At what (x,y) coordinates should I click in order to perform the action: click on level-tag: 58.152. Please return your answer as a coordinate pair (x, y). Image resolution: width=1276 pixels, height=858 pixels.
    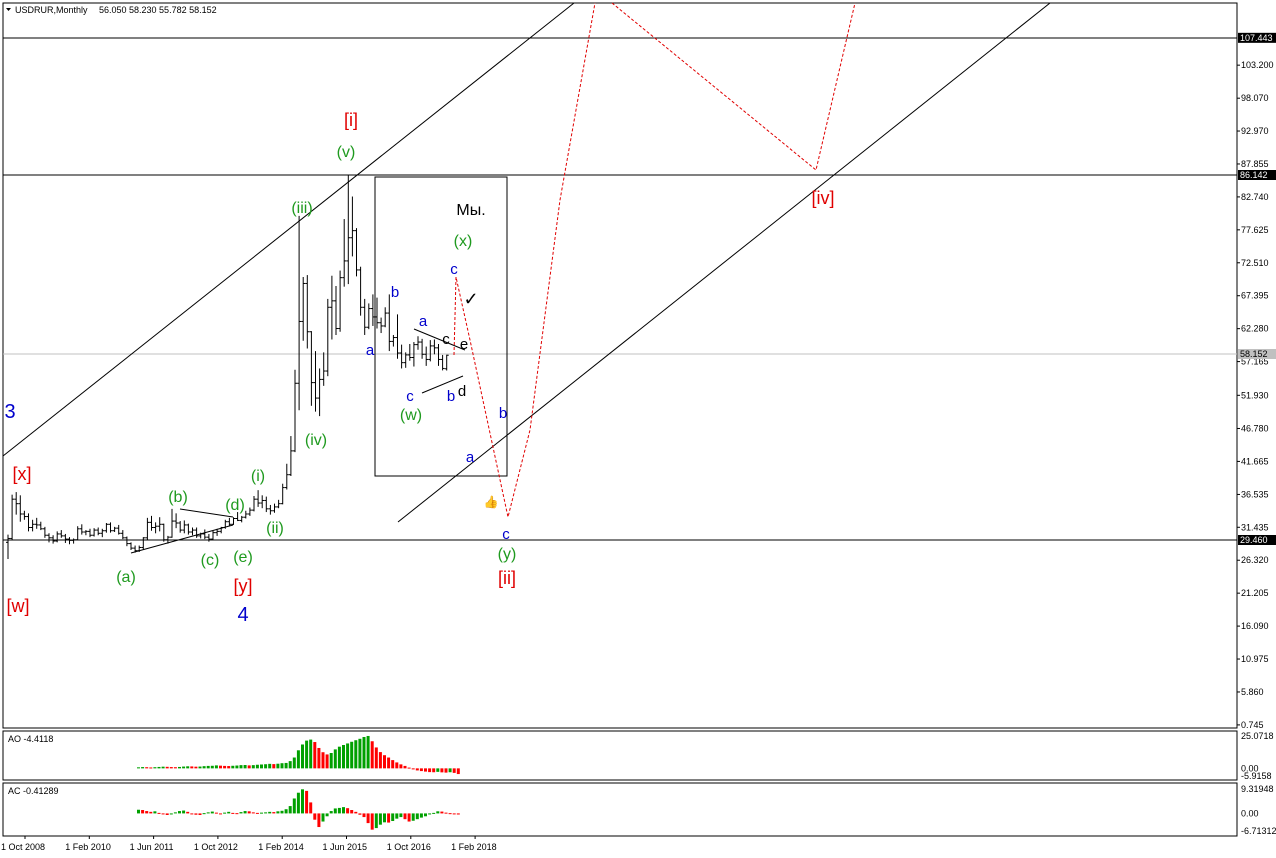
    Looking at the image, I should click on (1257, 354).